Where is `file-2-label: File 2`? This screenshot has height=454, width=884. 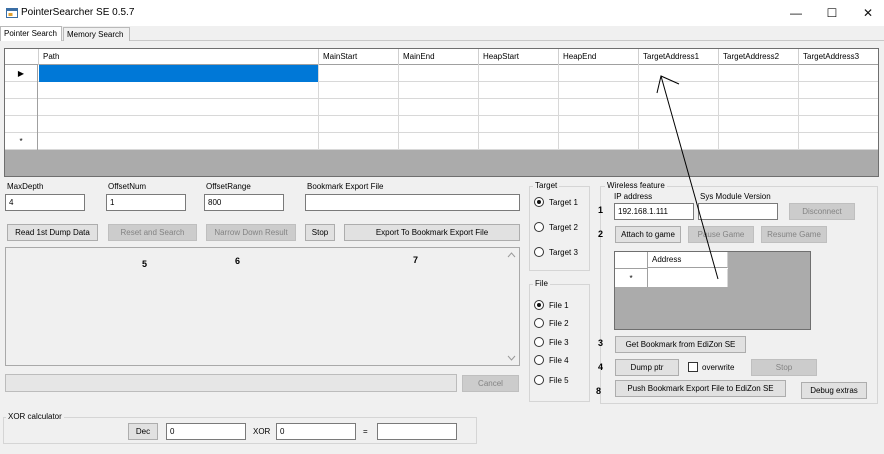 file-2-label: File 2 is located at coordinates (559, 323).